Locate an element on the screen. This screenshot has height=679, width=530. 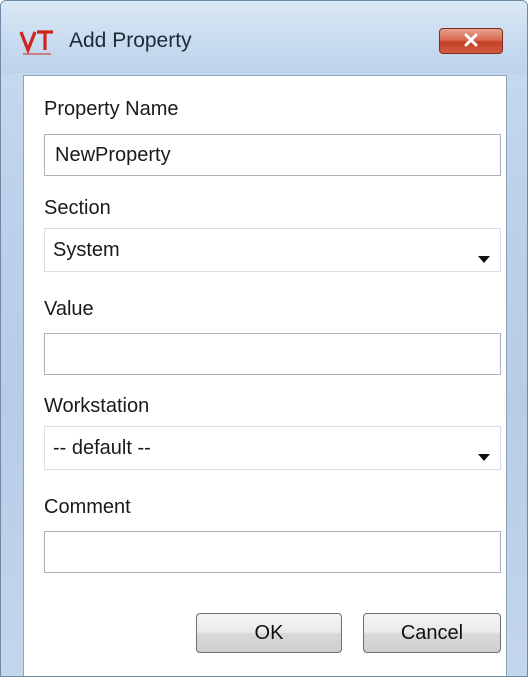
comment-input is located at coordinates (272, 552).